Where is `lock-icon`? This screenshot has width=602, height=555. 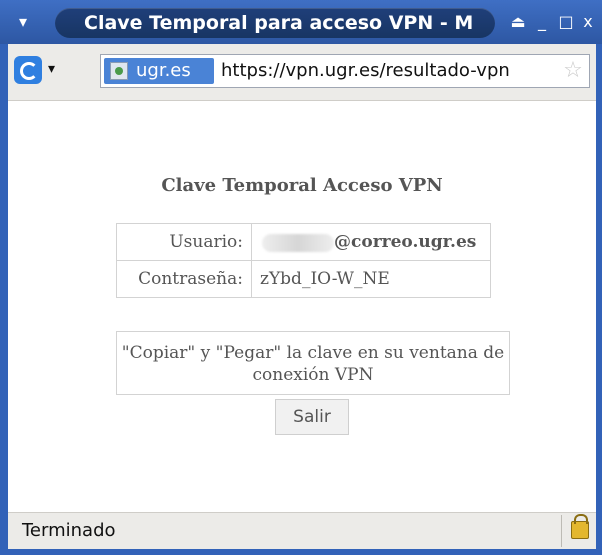
lock-icon is located at coordinates (580, 526).